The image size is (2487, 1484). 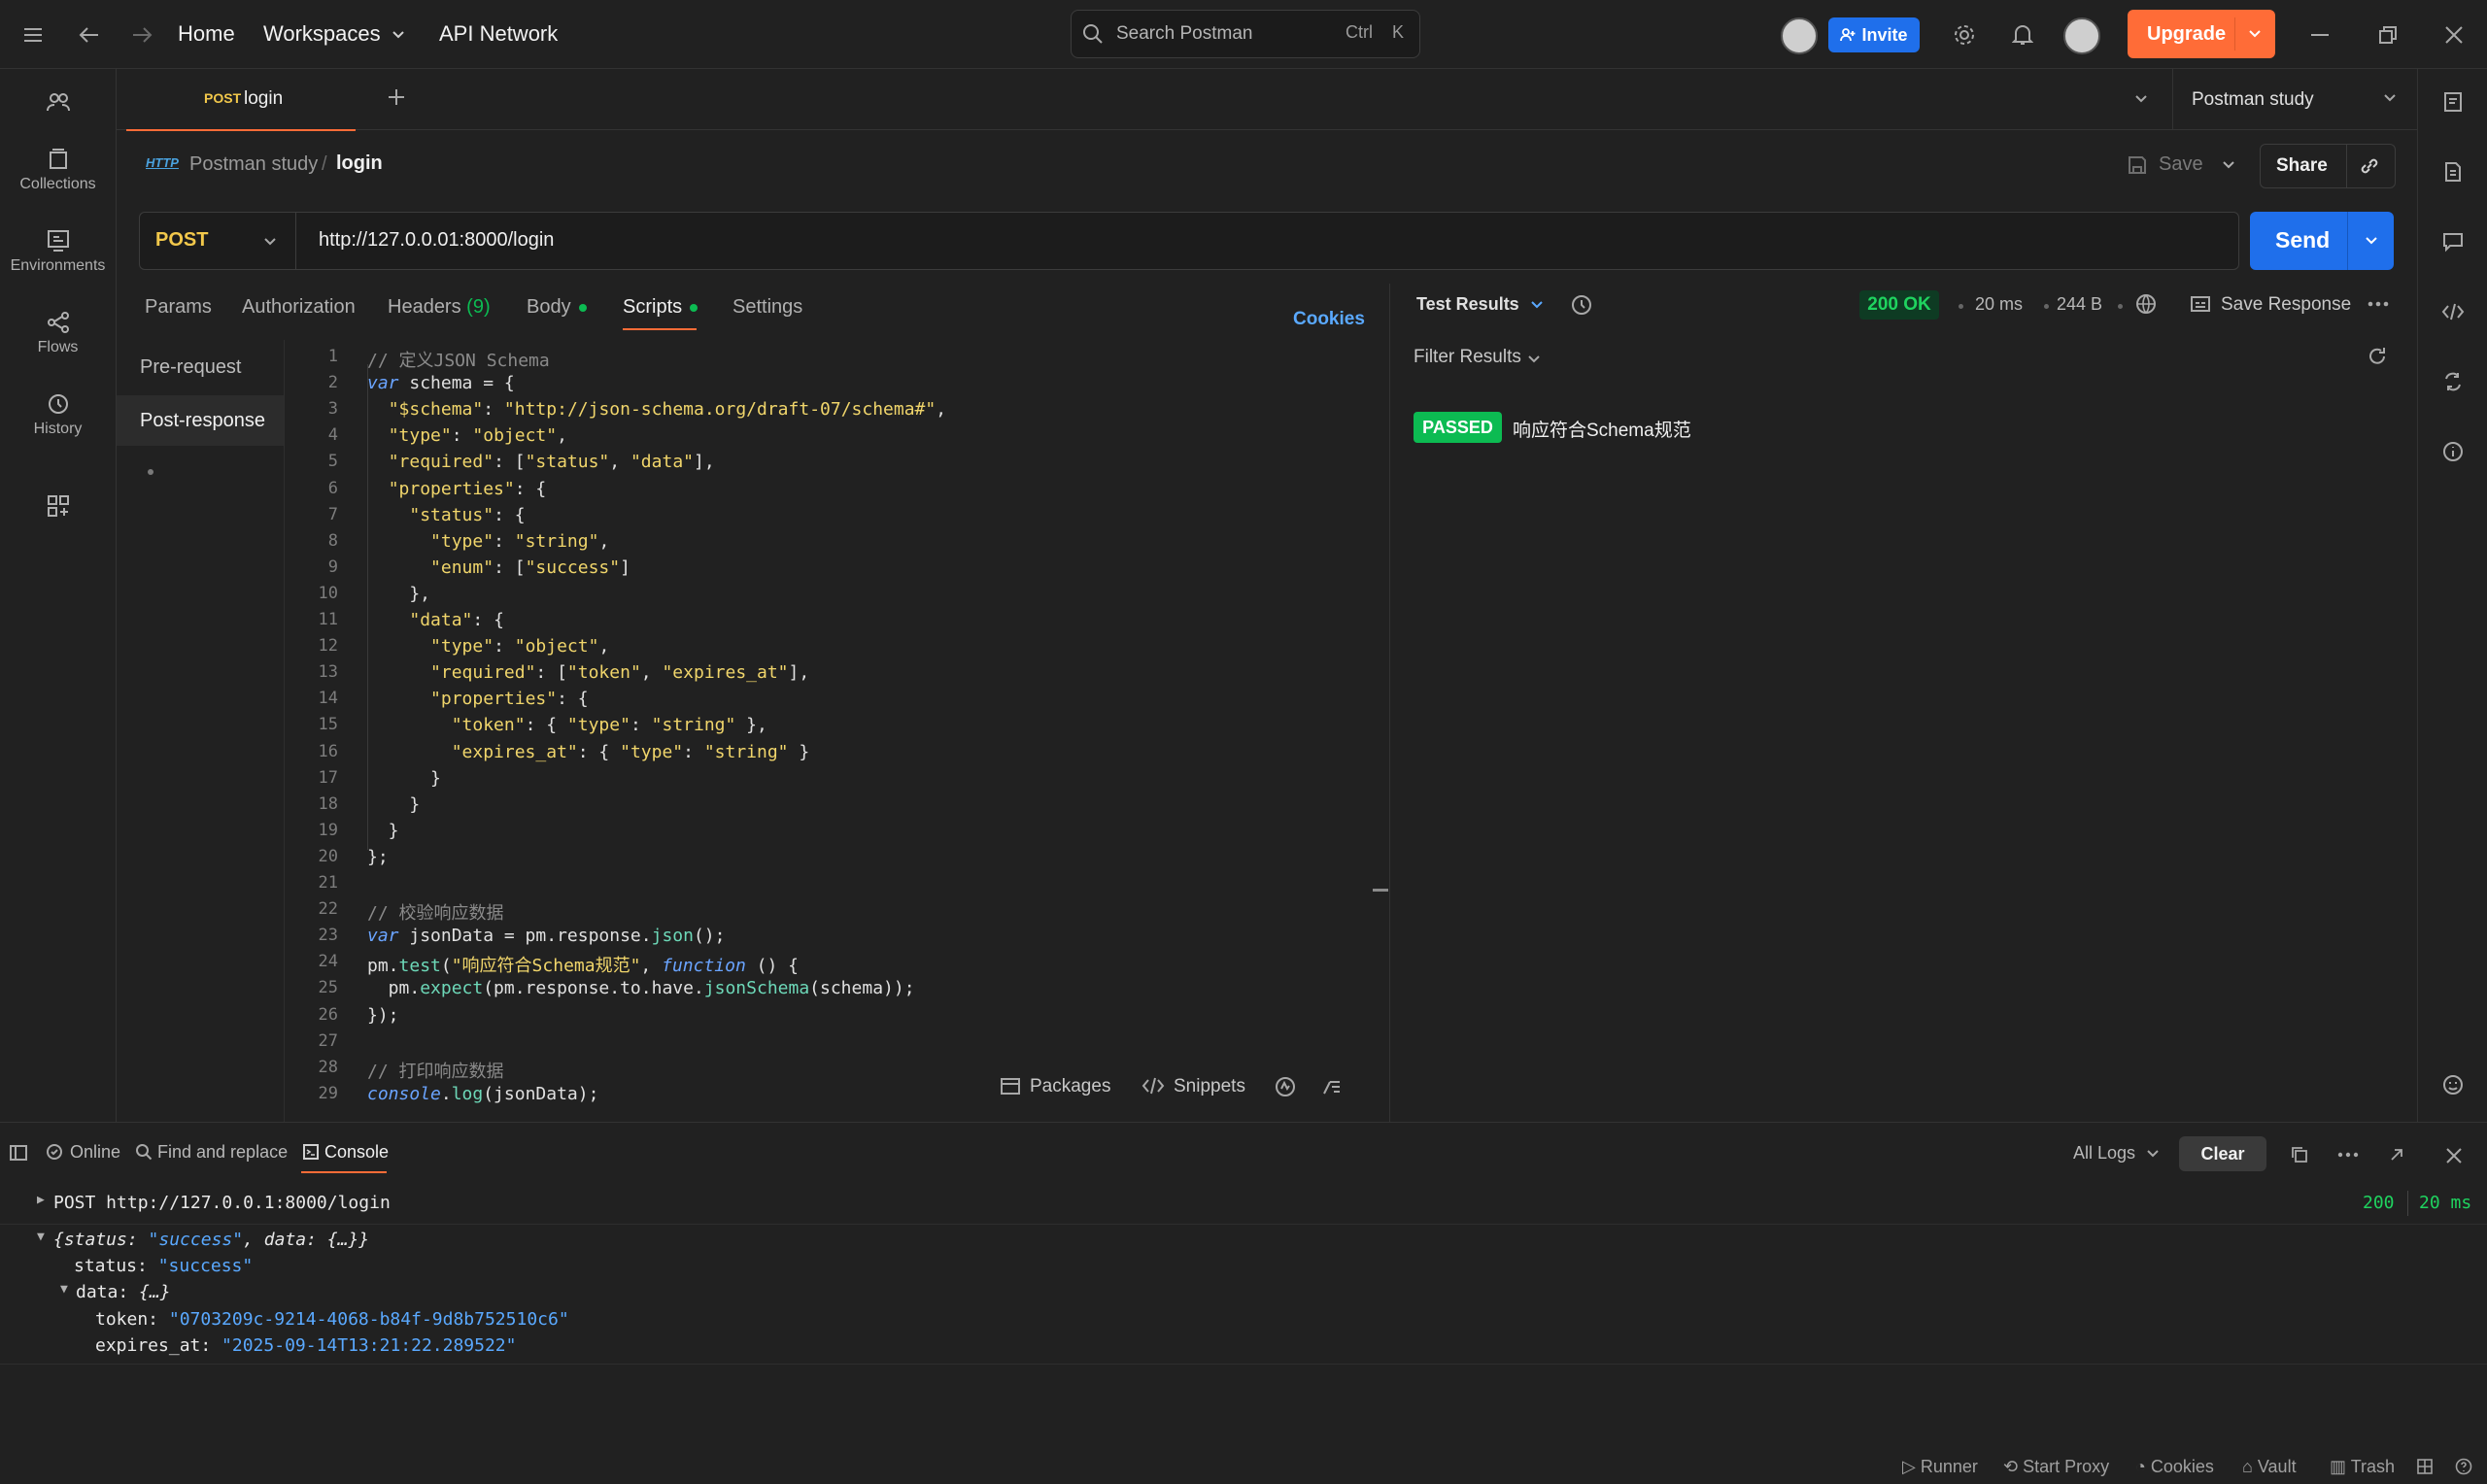 I want to click on tab-settings: Settings, so click(x=767, y=307).